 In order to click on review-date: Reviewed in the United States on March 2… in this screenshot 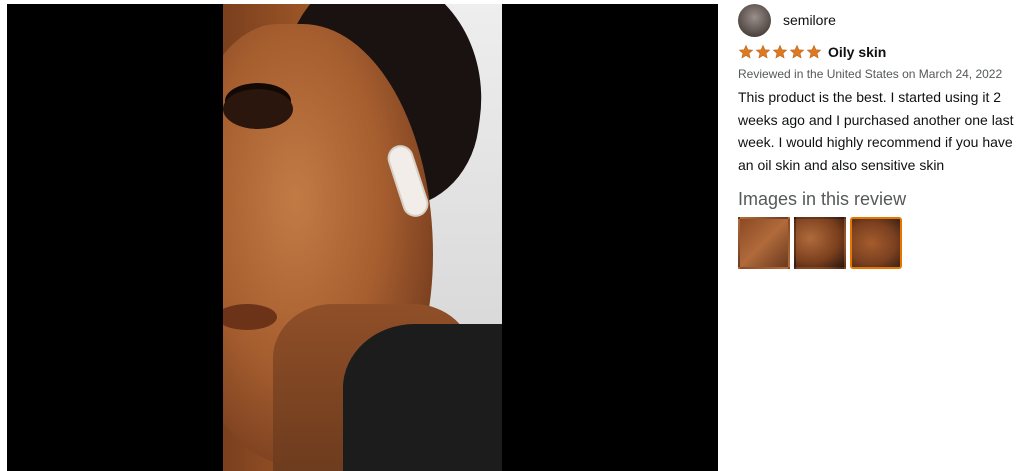, I will do `click(870, 74)`.